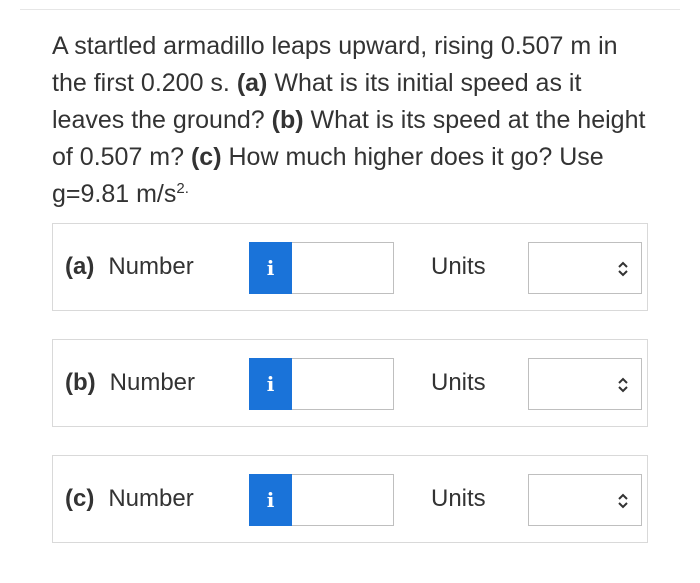 The height and width of the screenshot is (583, 700). I want to click on answer-row-a: (a) Number i Units, so click(350, 267).